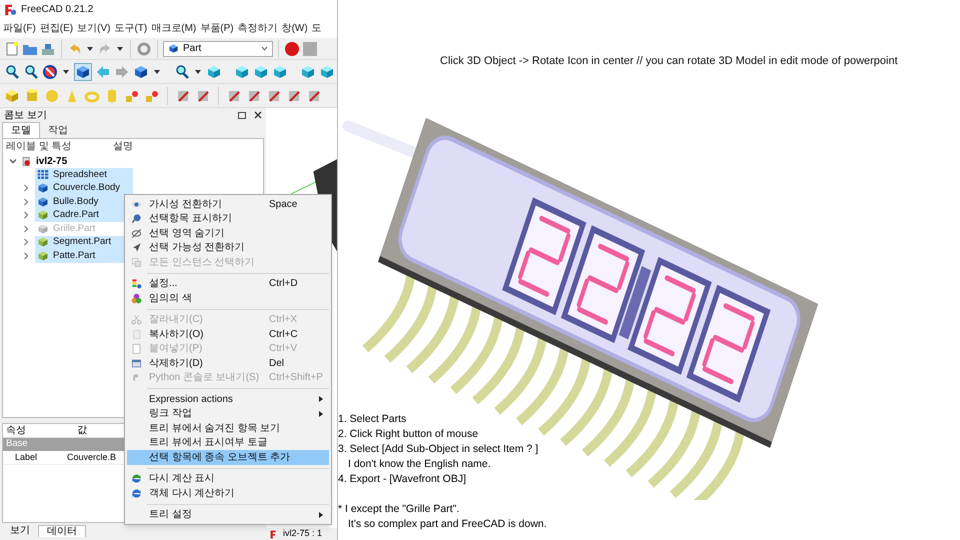 This screenshot has width=960, height=540. What do you see at coordinates (26, 457) in the screenshot?
I see `property-name: Label` at bounding box center [26, 457].